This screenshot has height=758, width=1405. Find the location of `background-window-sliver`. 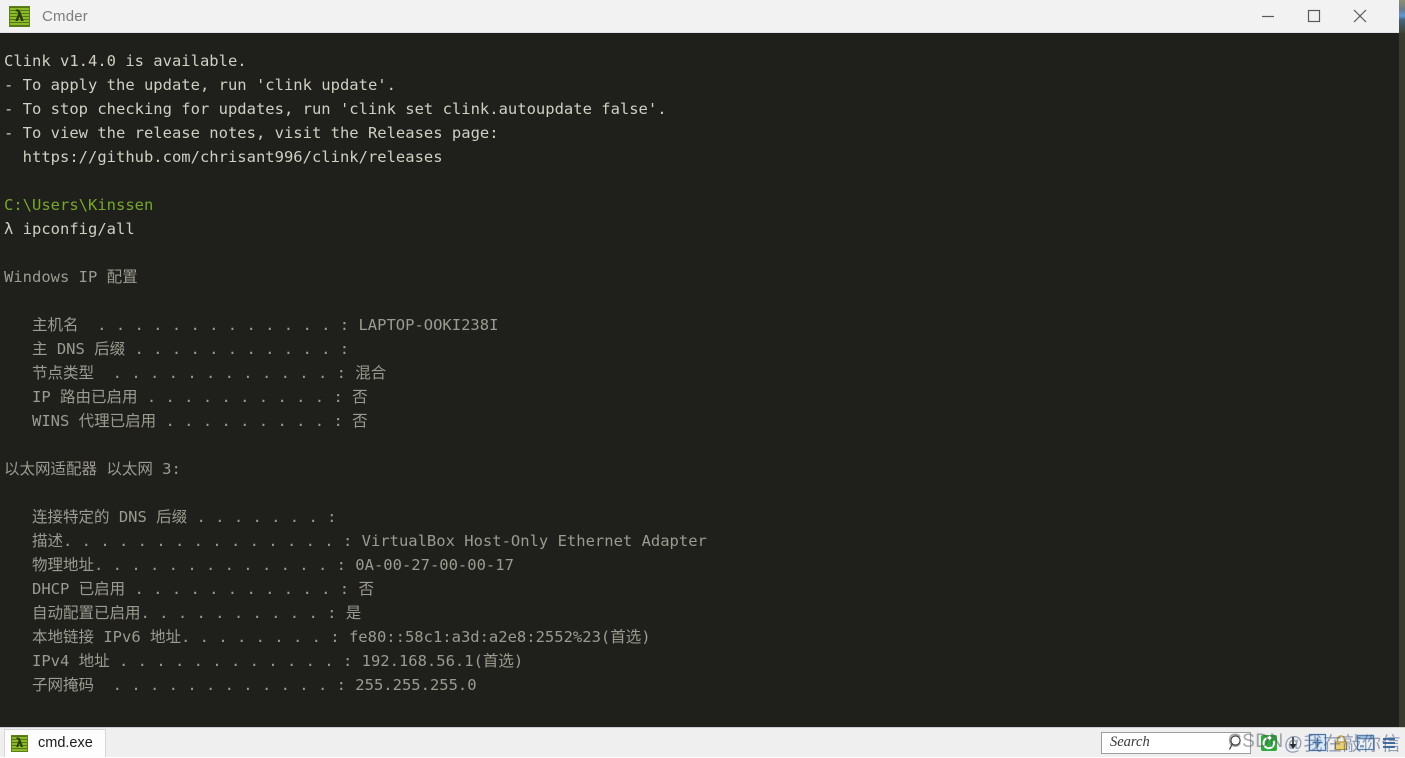

background-window-sliver is located at coordinates (1402, 16).